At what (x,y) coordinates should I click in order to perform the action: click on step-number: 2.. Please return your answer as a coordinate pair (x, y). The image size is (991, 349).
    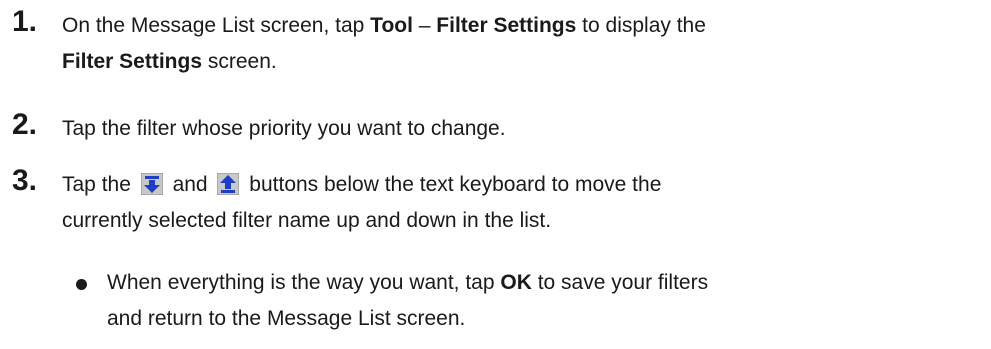
    Looking at the image, I should click on (25, 124).